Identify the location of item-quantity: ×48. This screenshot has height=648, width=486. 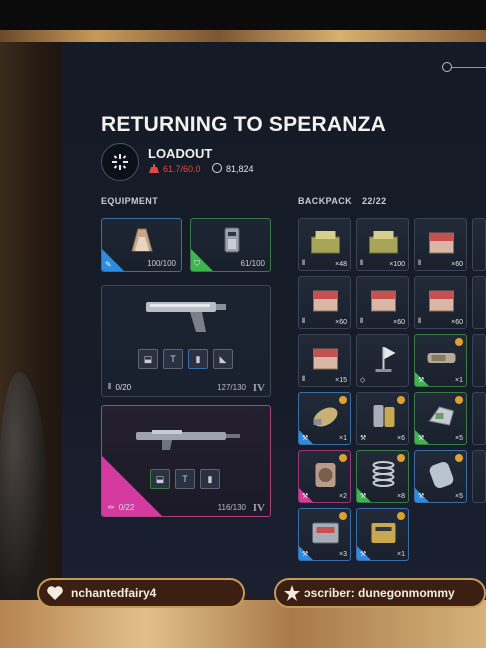
(341, 264).